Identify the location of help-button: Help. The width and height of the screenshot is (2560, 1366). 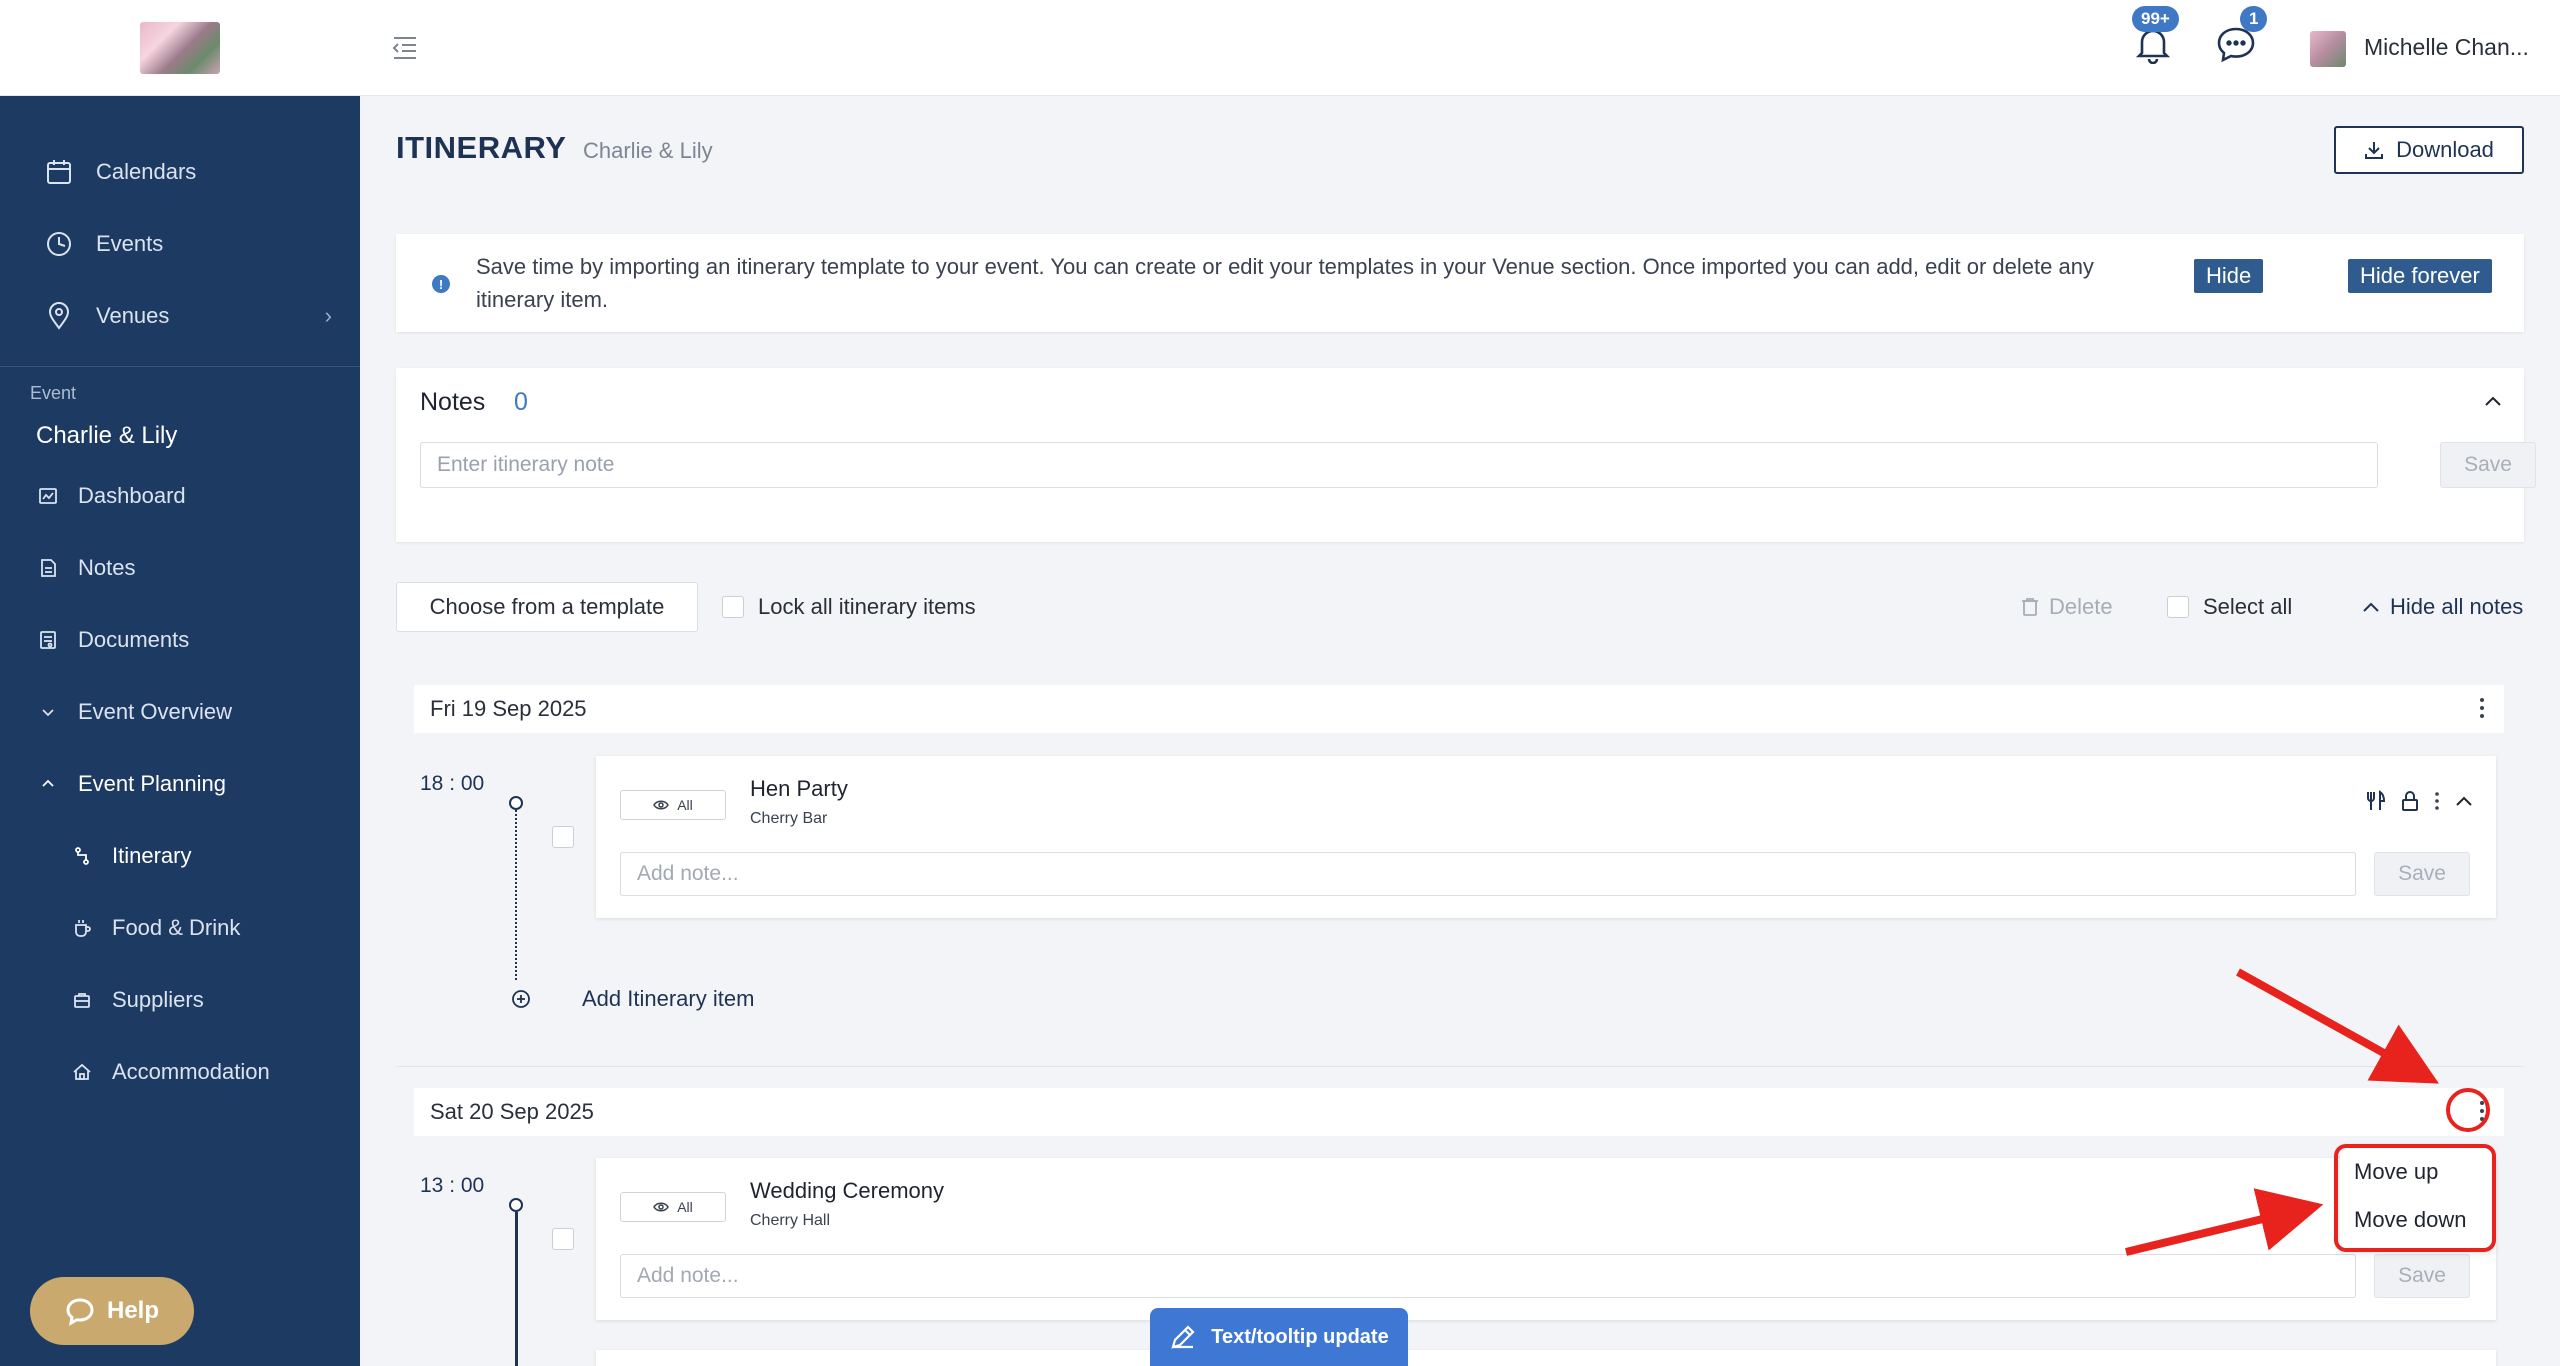
(112, 1311).